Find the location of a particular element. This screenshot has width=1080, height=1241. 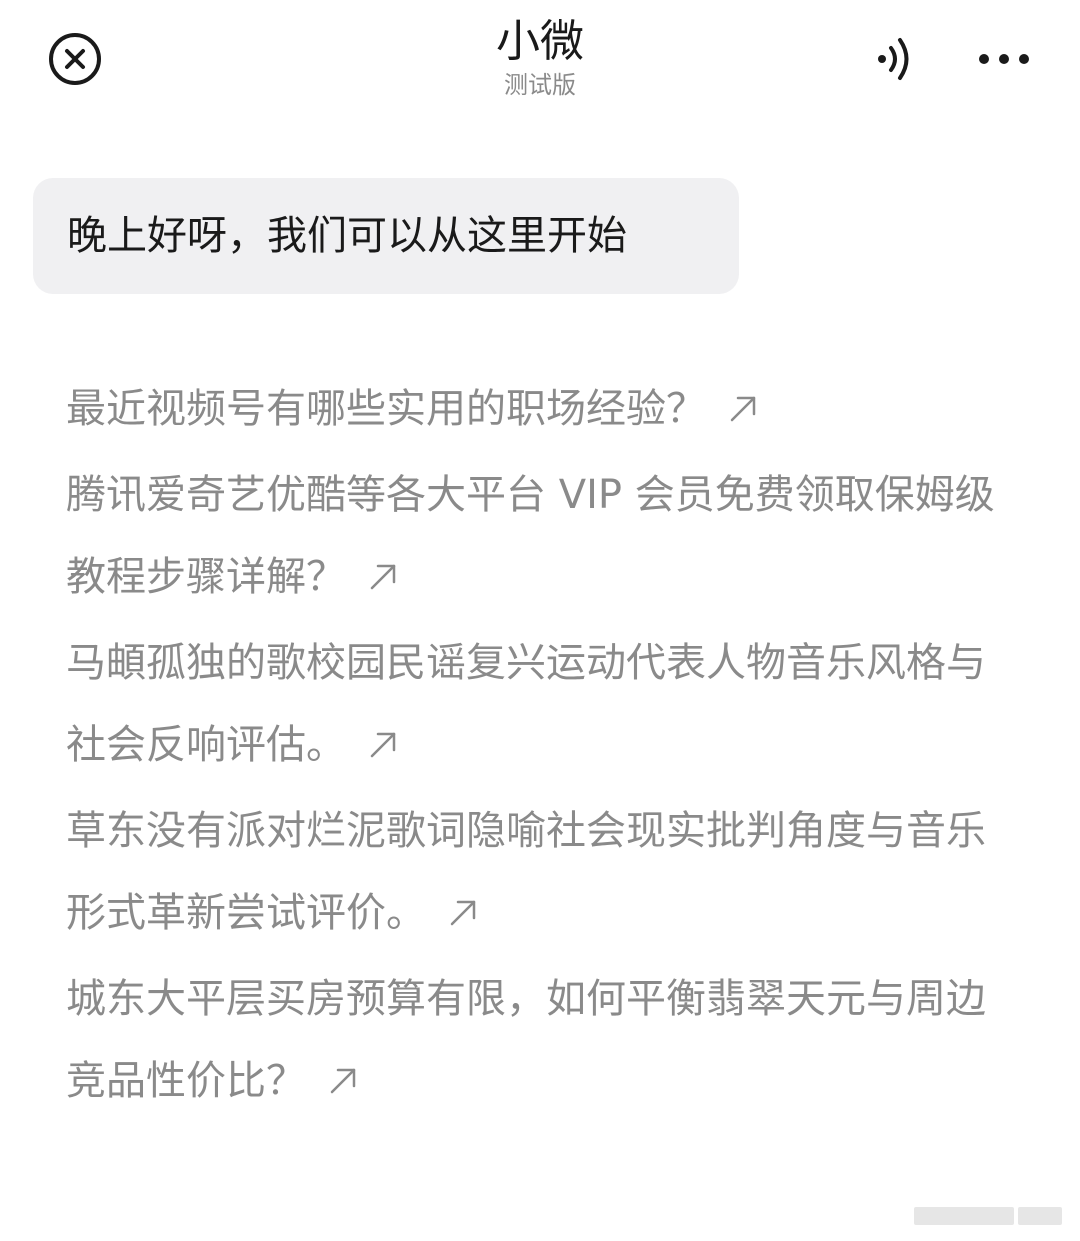

more-button is located at coordinates (1004, 59).